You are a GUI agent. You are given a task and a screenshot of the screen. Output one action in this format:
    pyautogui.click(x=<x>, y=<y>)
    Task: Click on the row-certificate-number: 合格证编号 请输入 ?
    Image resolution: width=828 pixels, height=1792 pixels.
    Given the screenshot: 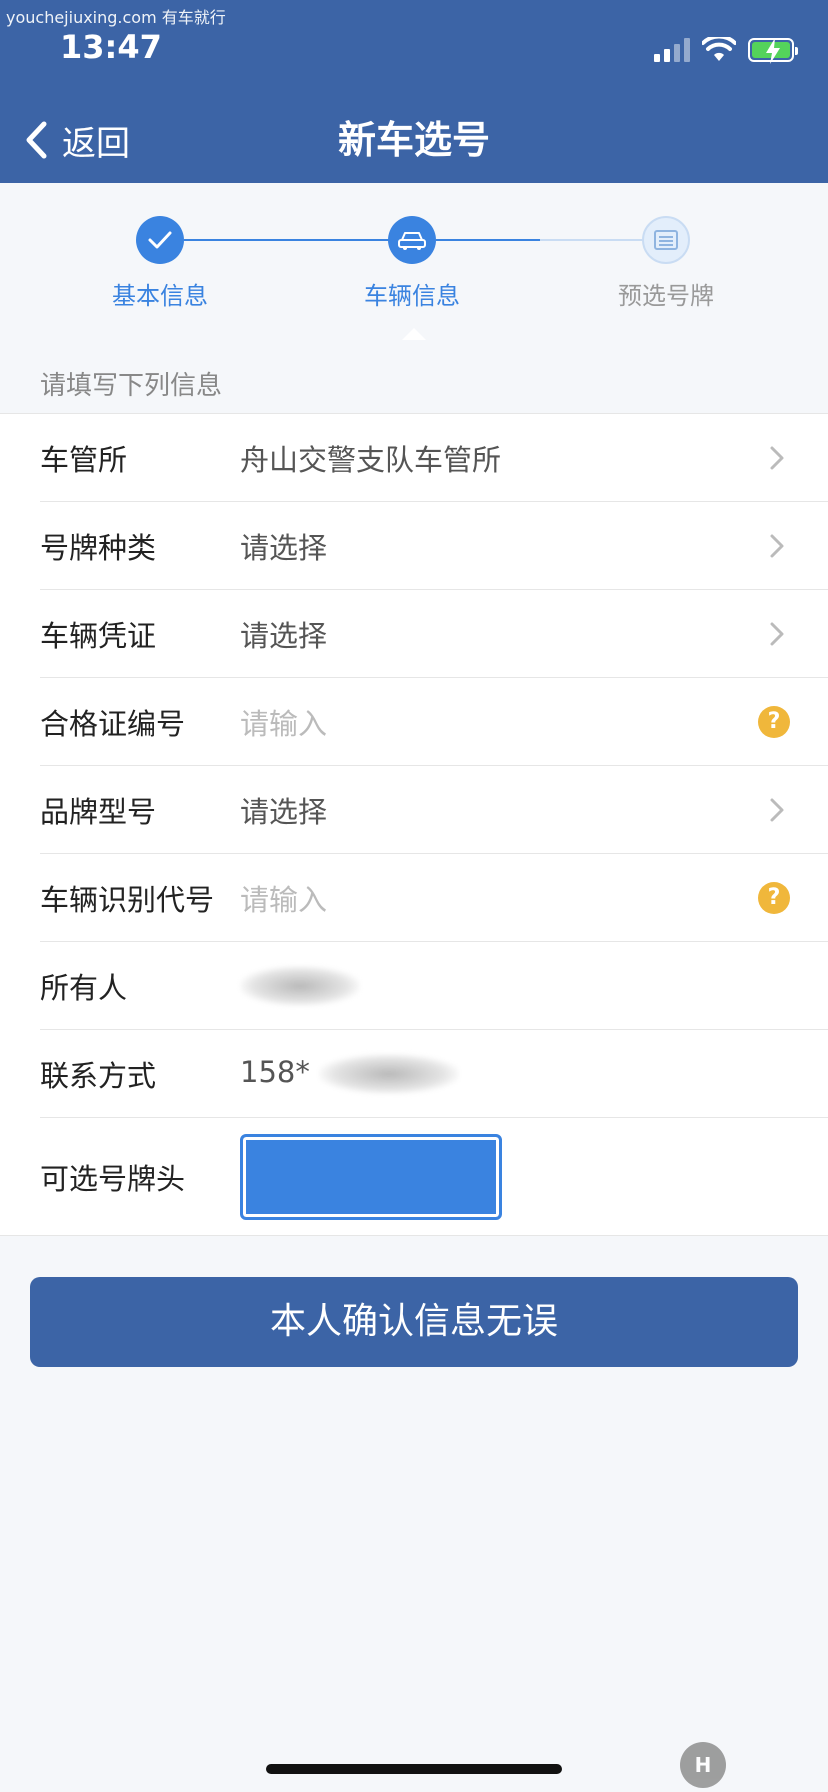 What is the action you would take?
    pyautogui.click(x=434, y=722)
    